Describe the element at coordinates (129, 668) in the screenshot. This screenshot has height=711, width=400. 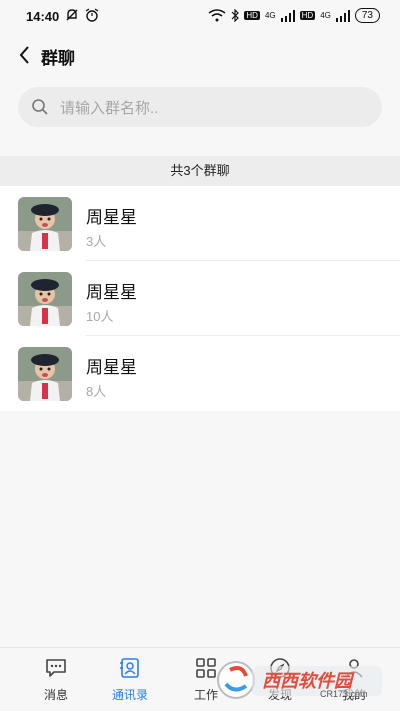
I see `contacts-book-icon` at that location.